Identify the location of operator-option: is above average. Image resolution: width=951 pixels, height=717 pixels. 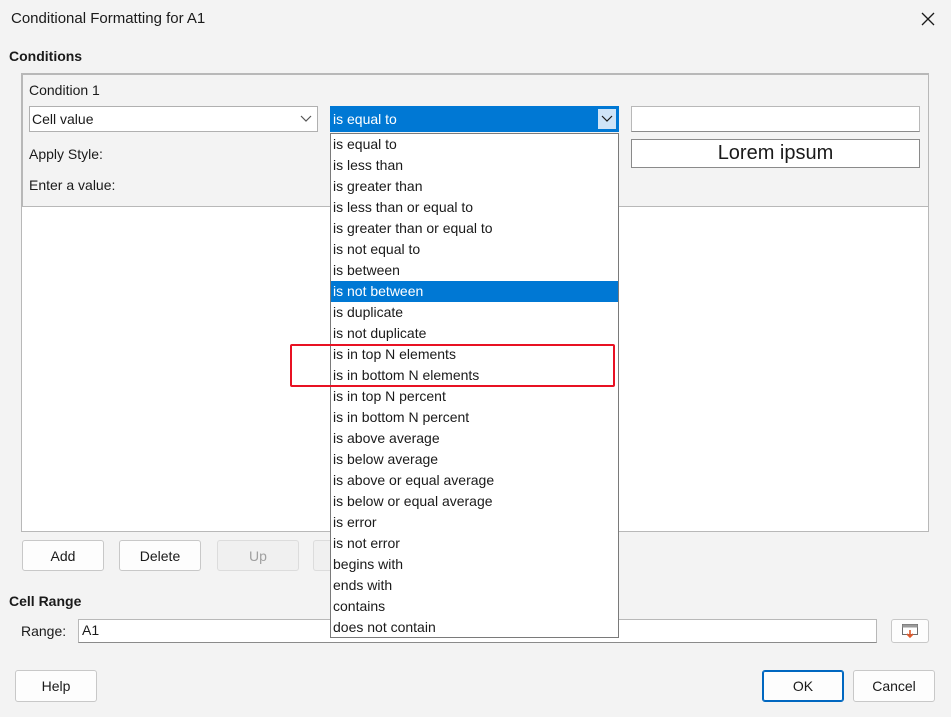
(474, 438).